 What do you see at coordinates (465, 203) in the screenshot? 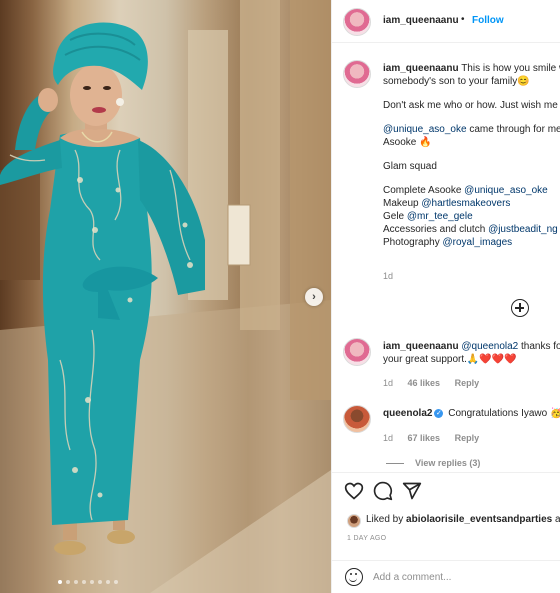
I see `mention-link: @hartlesmakeovers` at bounding box center [465, 203].